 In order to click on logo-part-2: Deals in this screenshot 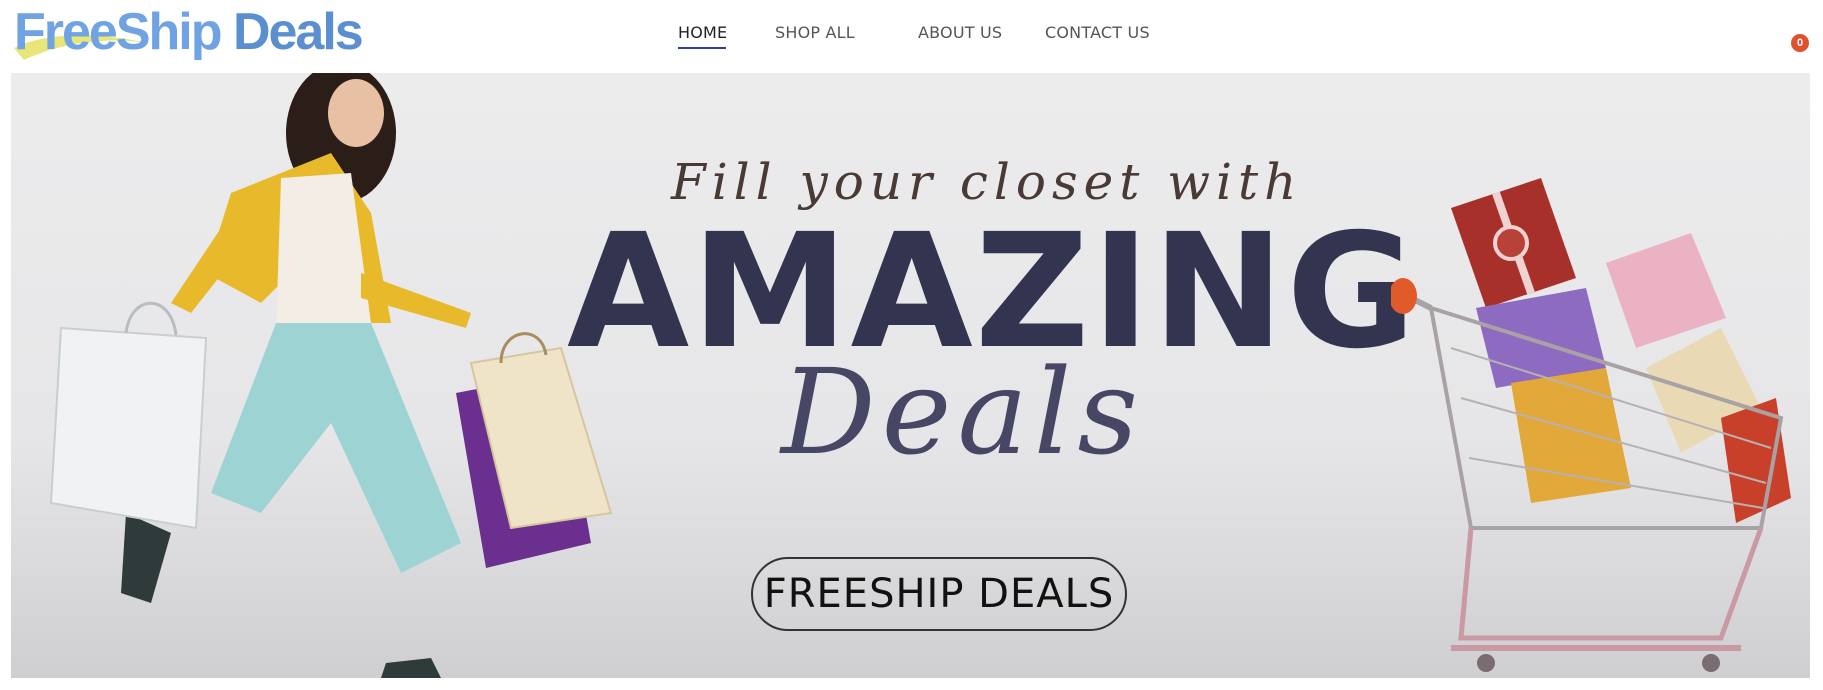, I will do `click(292, 32)`.